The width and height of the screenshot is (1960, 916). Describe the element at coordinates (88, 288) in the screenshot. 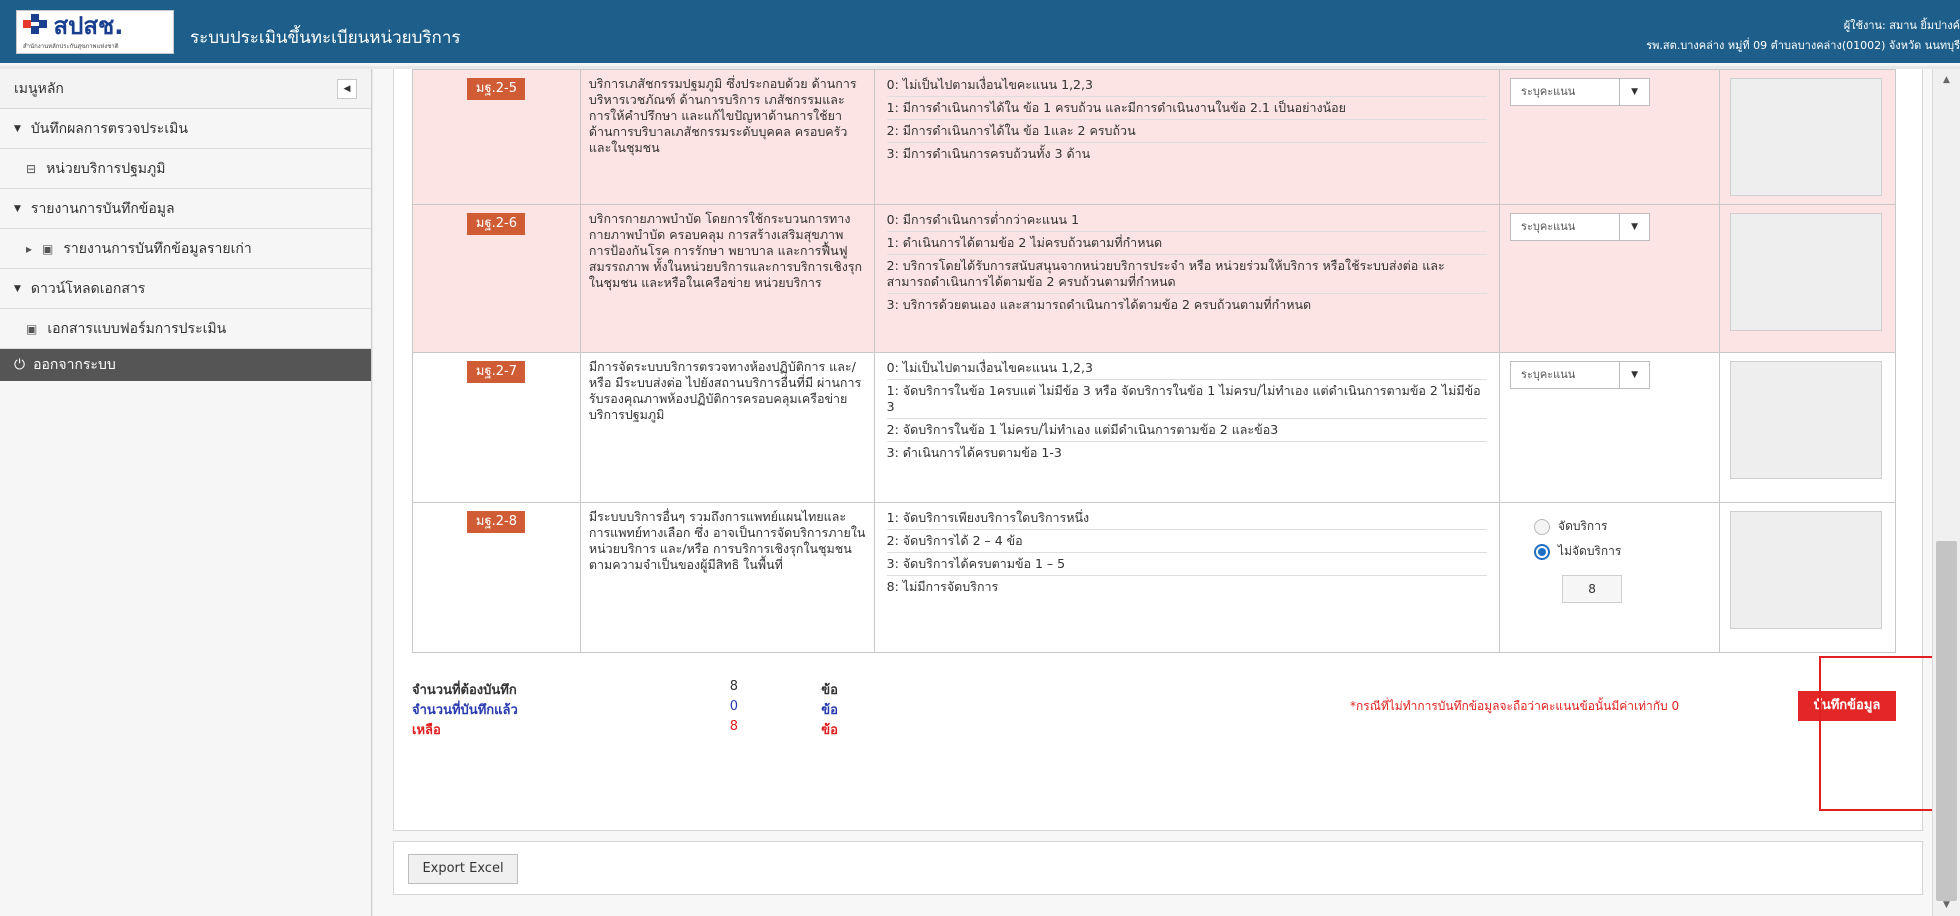

I see `sidebar-group-label: ดาวน์โหลดเอกสาร` at that location.